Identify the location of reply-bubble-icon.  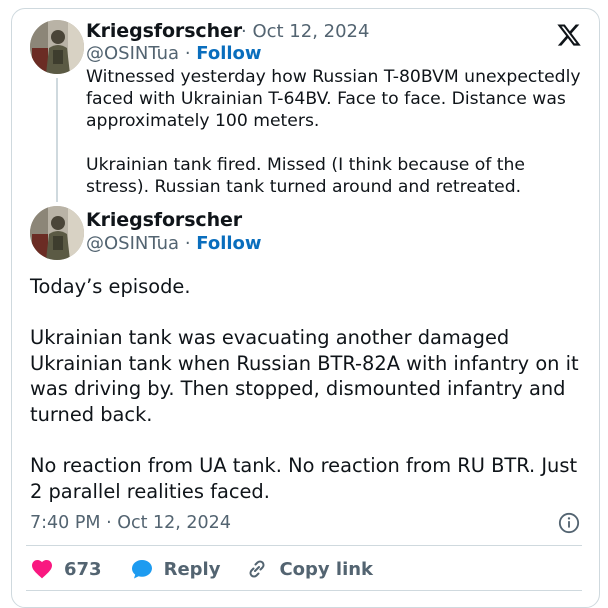
(141, 569).